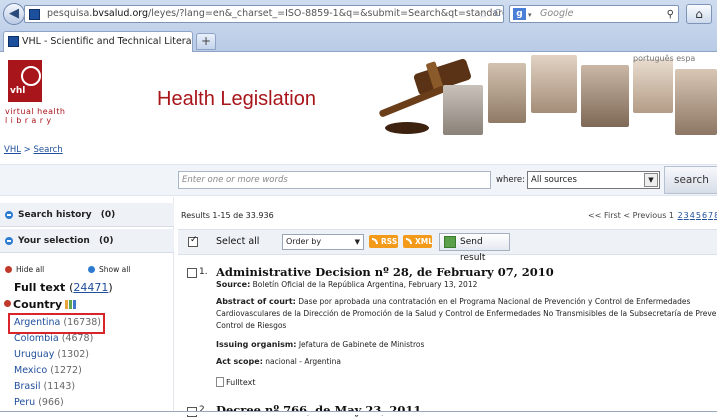 The width and height of the screenshot is (717, 417). Describe the element at coordinates (690, 180) in the screenshot. I see `search-button: search` at that location.